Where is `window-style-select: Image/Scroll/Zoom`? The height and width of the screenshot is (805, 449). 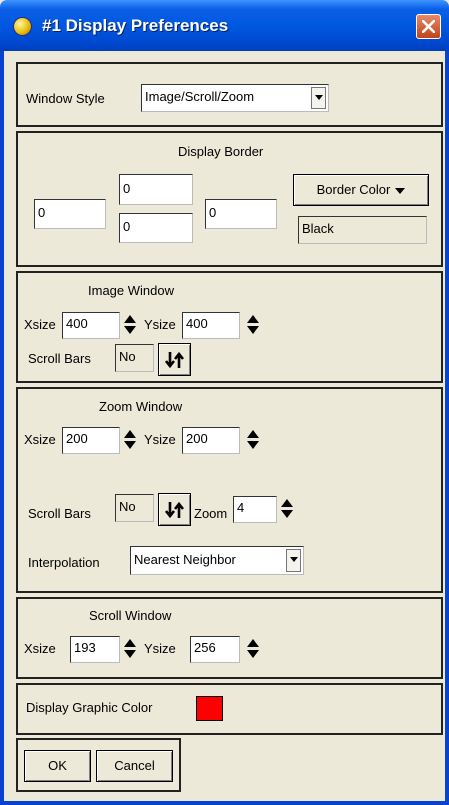 window-style-select: Image/Scroll/Zoom is located at coordinates (235, 98).